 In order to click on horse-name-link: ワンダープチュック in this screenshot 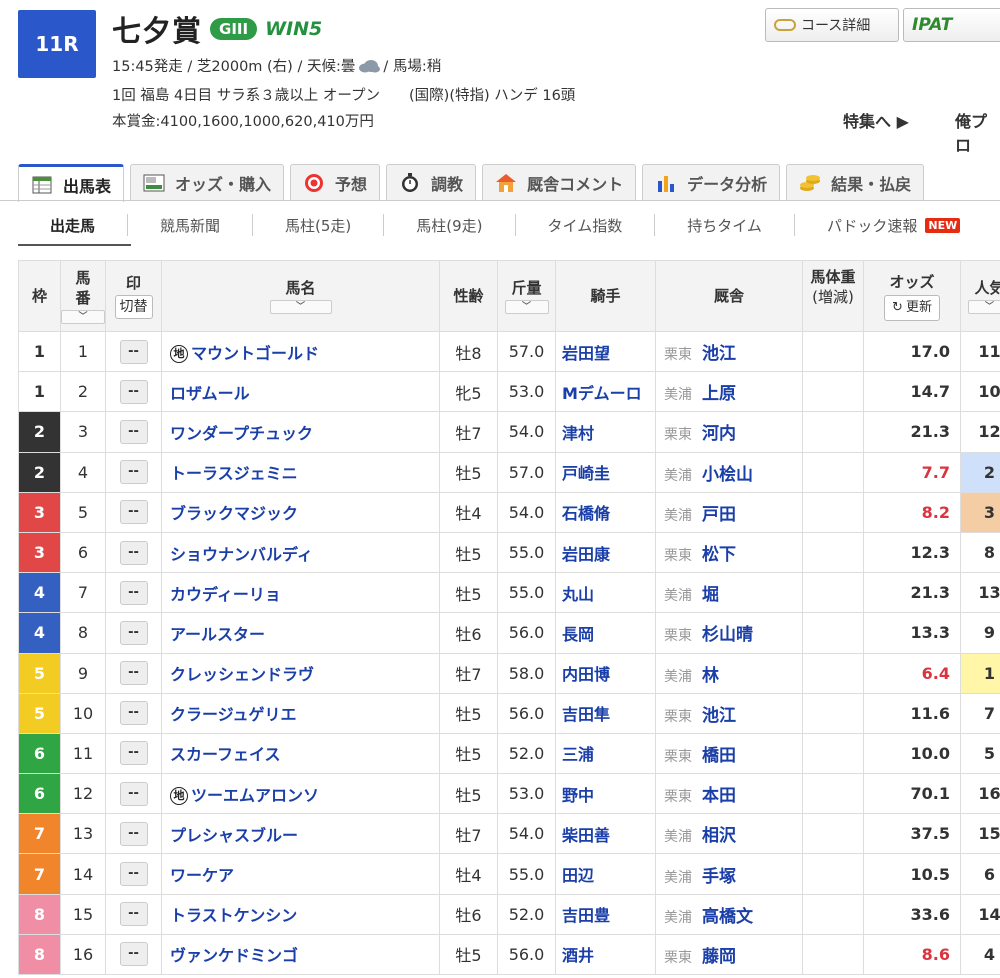, I will do `click(241, 433)`.